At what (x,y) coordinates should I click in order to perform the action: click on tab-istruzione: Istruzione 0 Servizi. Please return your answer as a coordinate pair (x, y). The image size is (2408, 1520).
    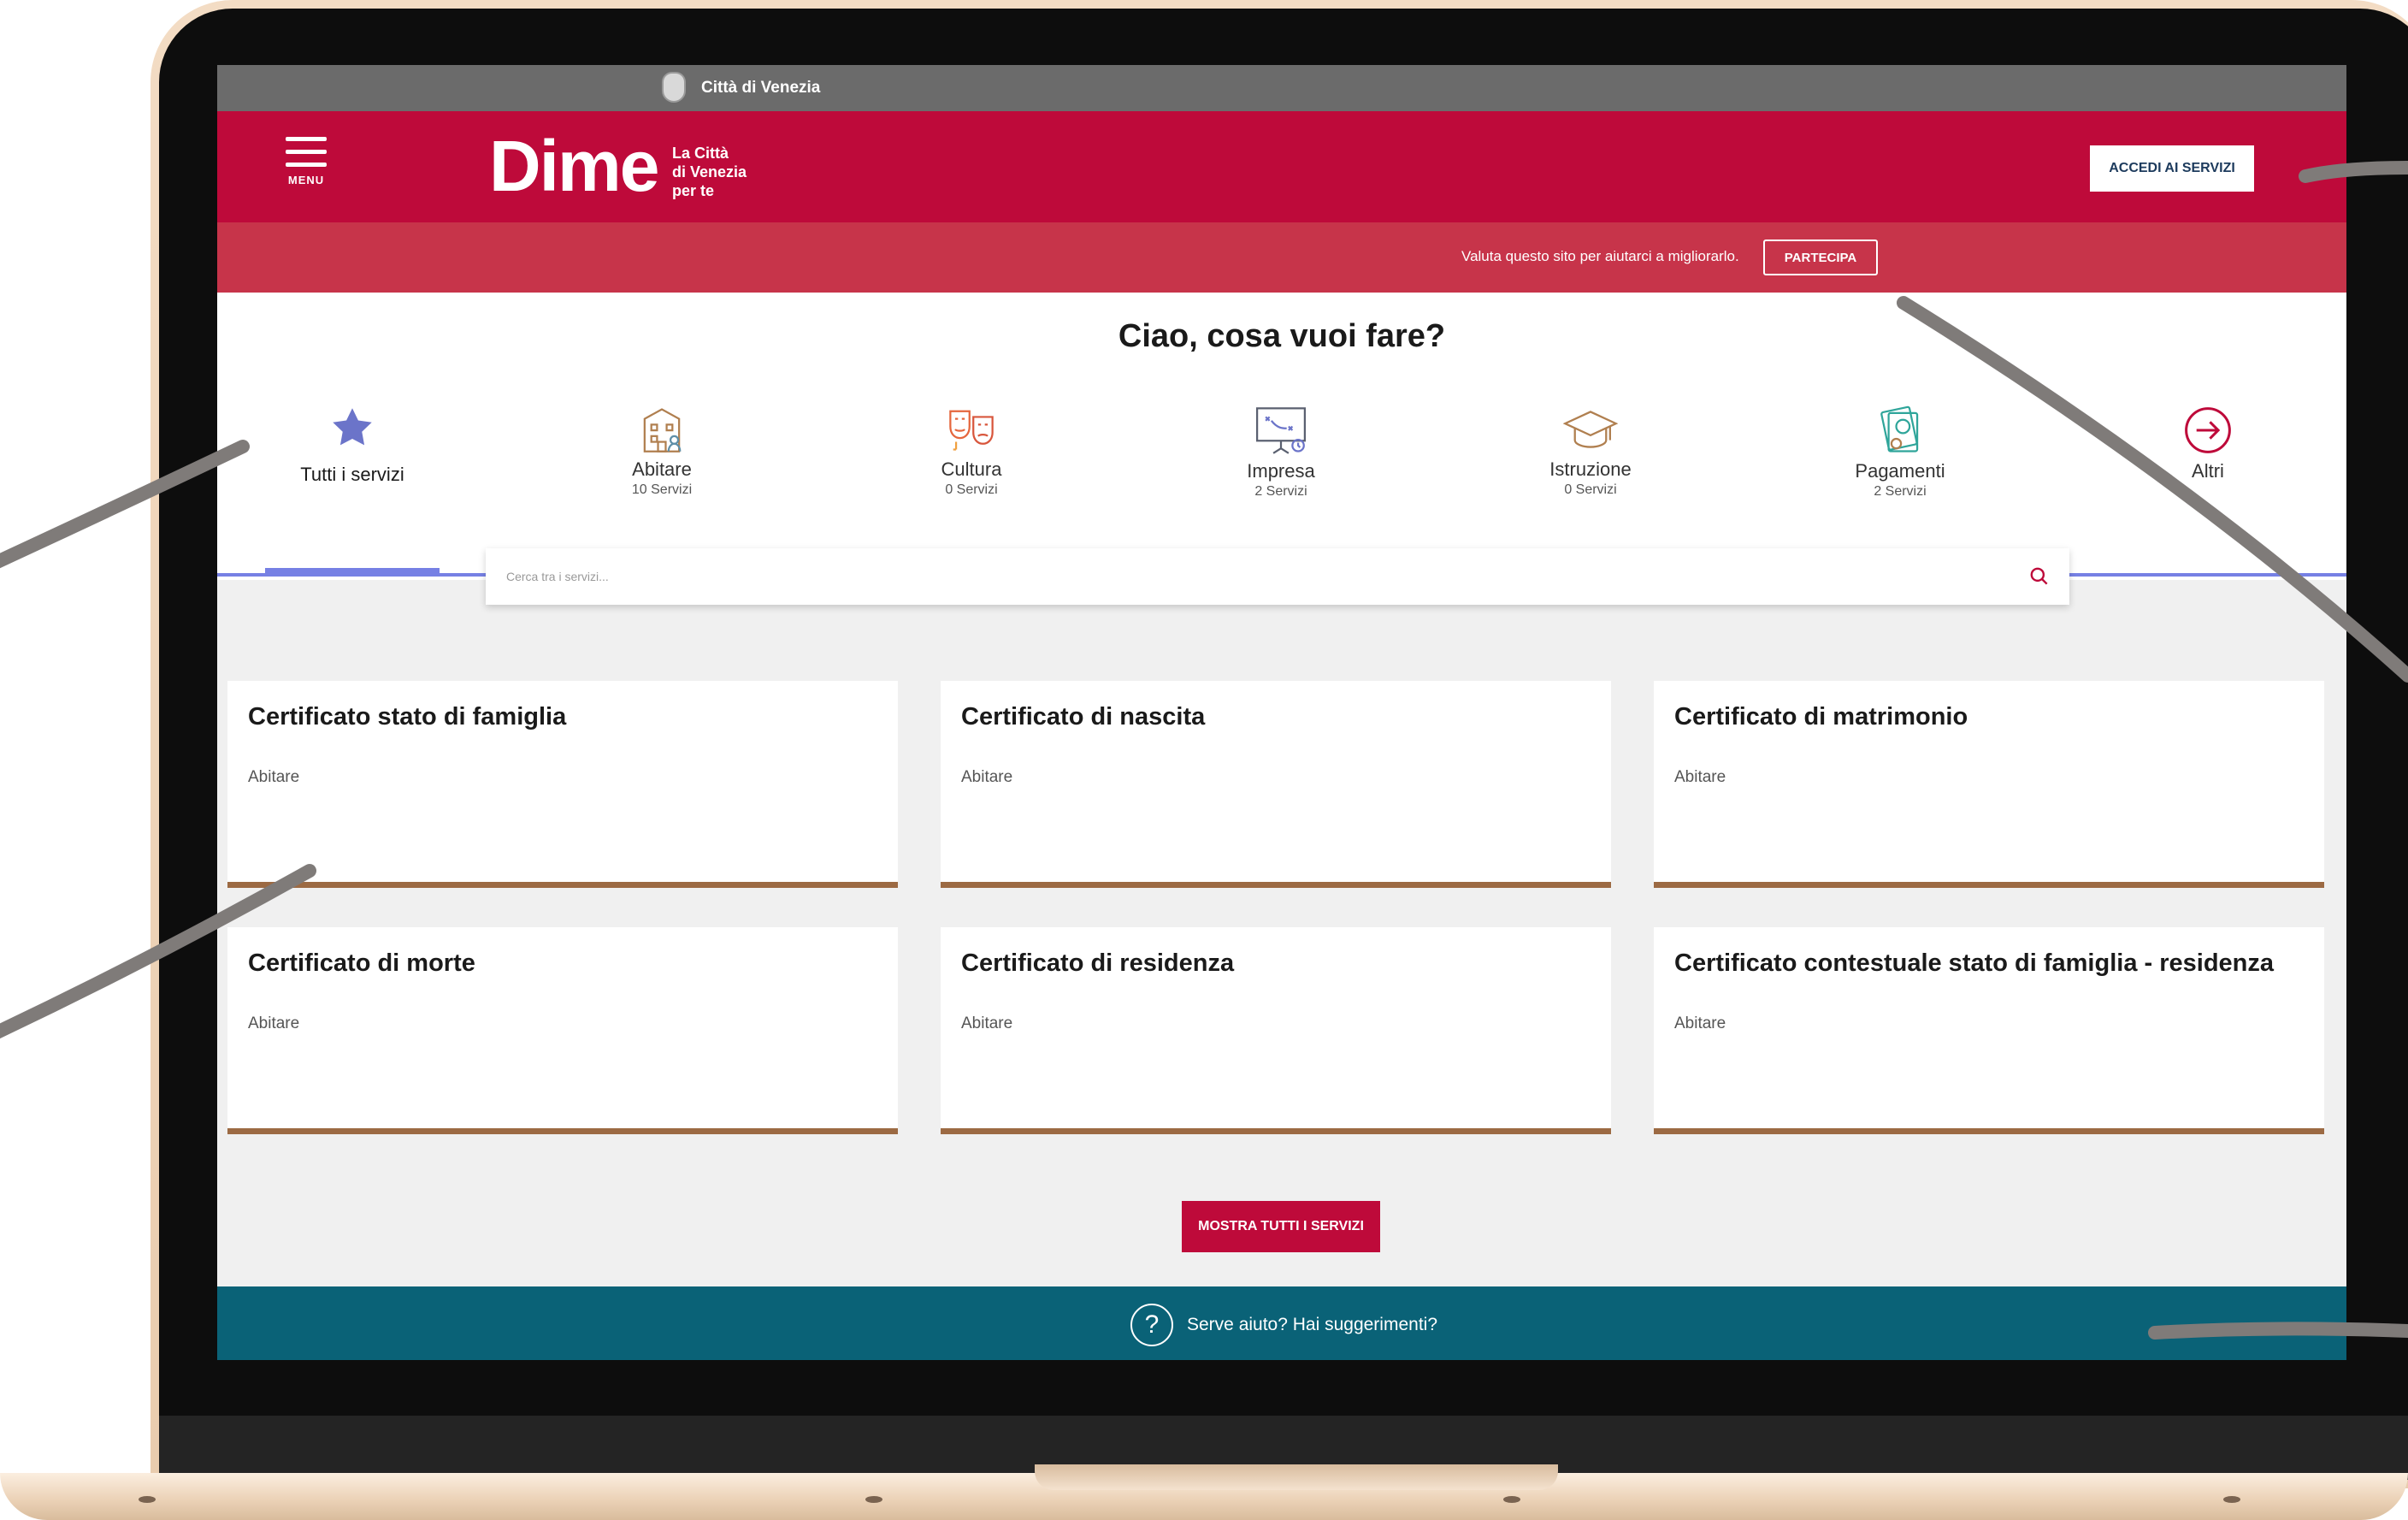
    Looking at the image, I should click on (1591, 452).